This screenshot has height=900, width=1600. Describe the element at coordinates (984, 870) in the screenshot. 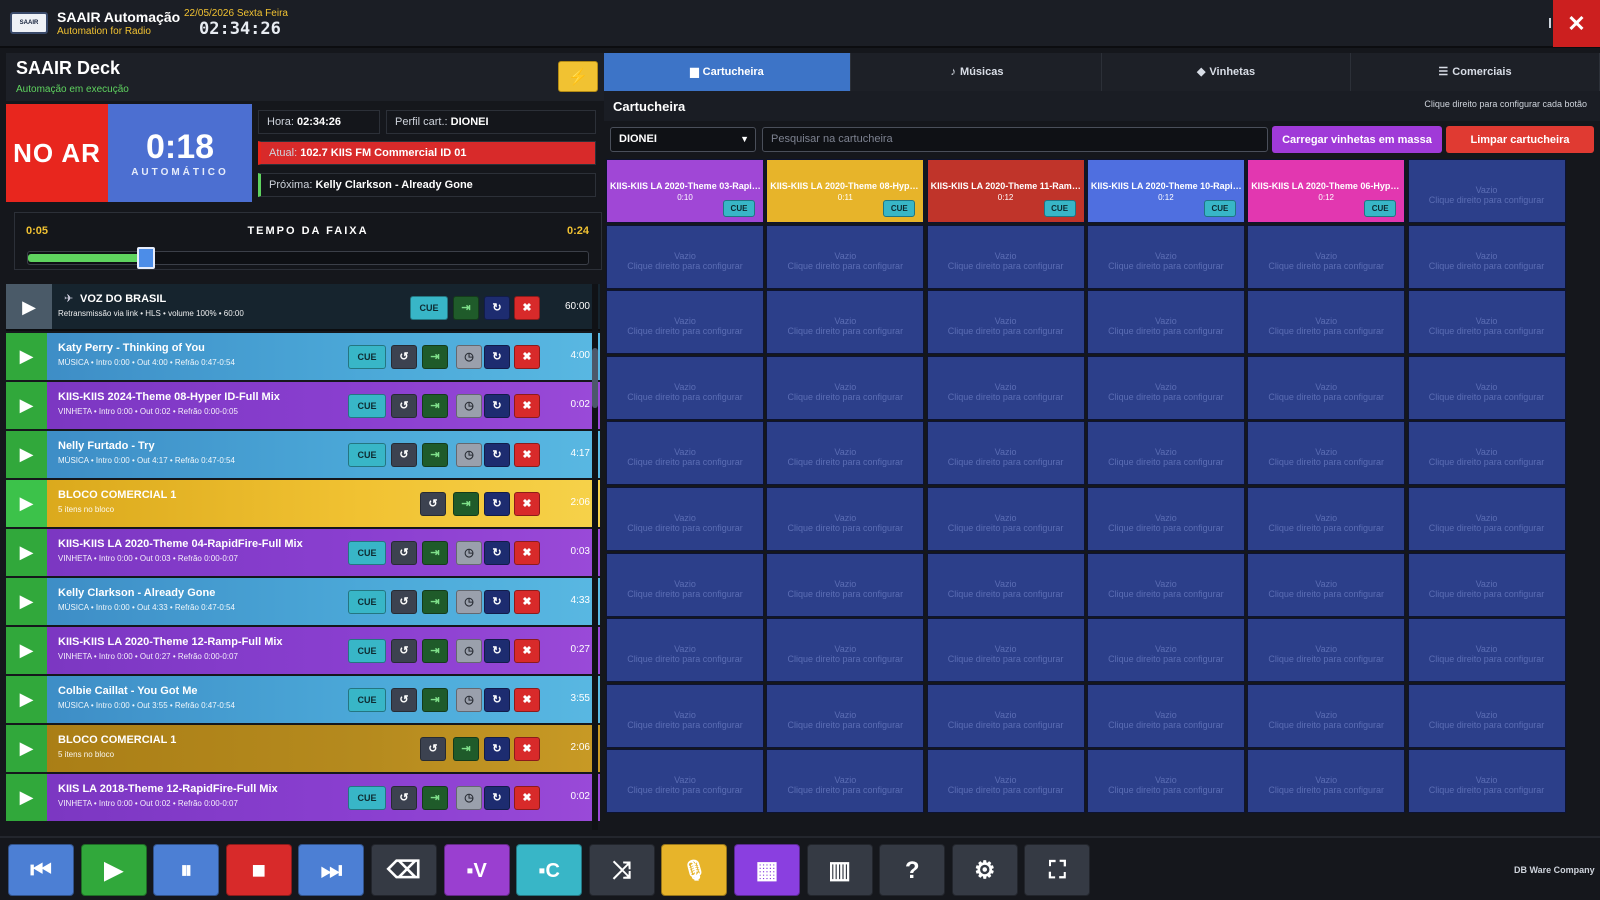

I see `settings-button: ⚙` at that location.